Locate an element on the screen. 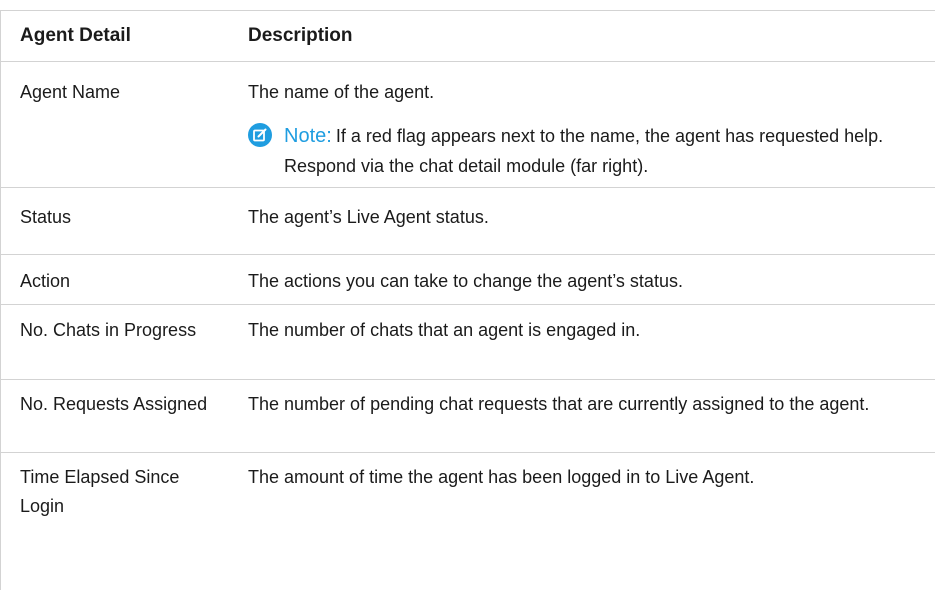 Image resolution: width=936 pixels, height=590 pixels. row-detail-agent-name: Agent Name is located at coordinates (110, 124).